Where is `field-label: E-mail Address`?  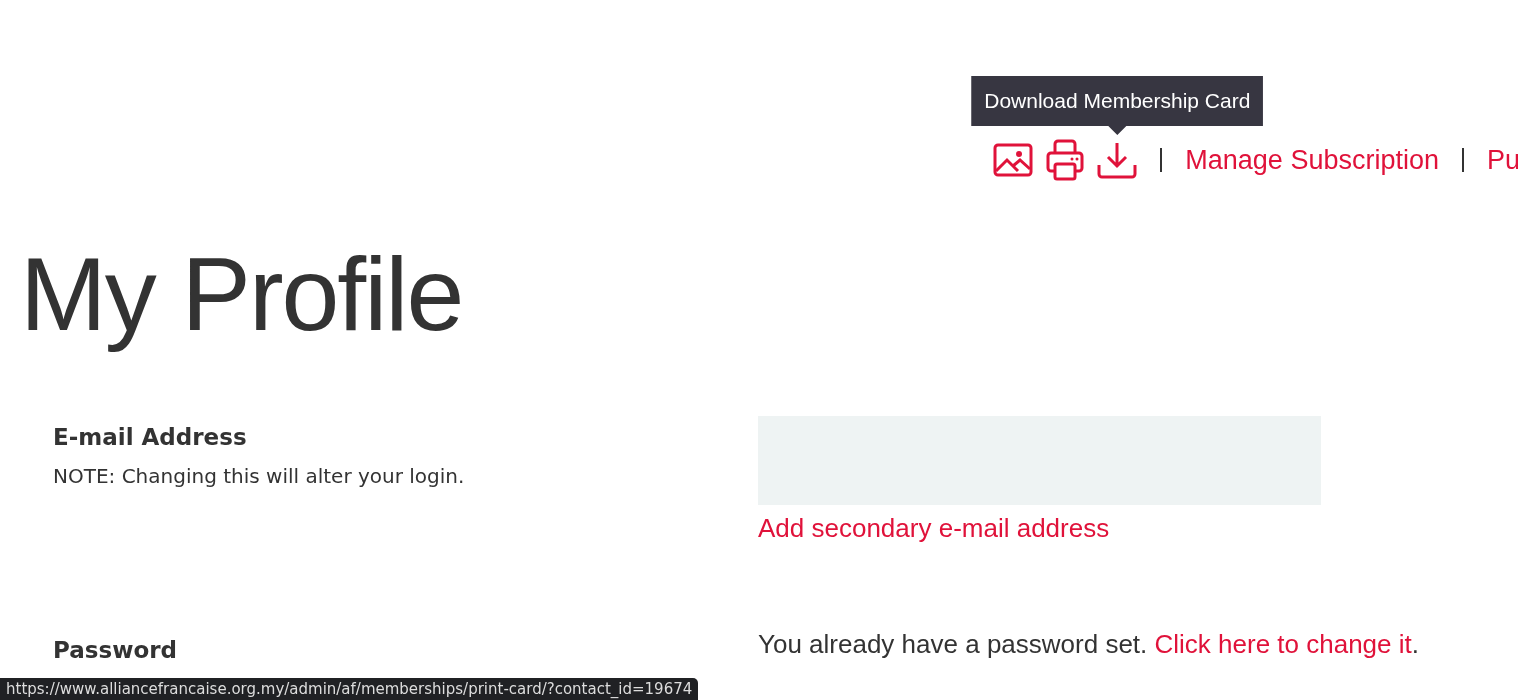 field-label: E-mail Address is located at coordinates (150, 437).